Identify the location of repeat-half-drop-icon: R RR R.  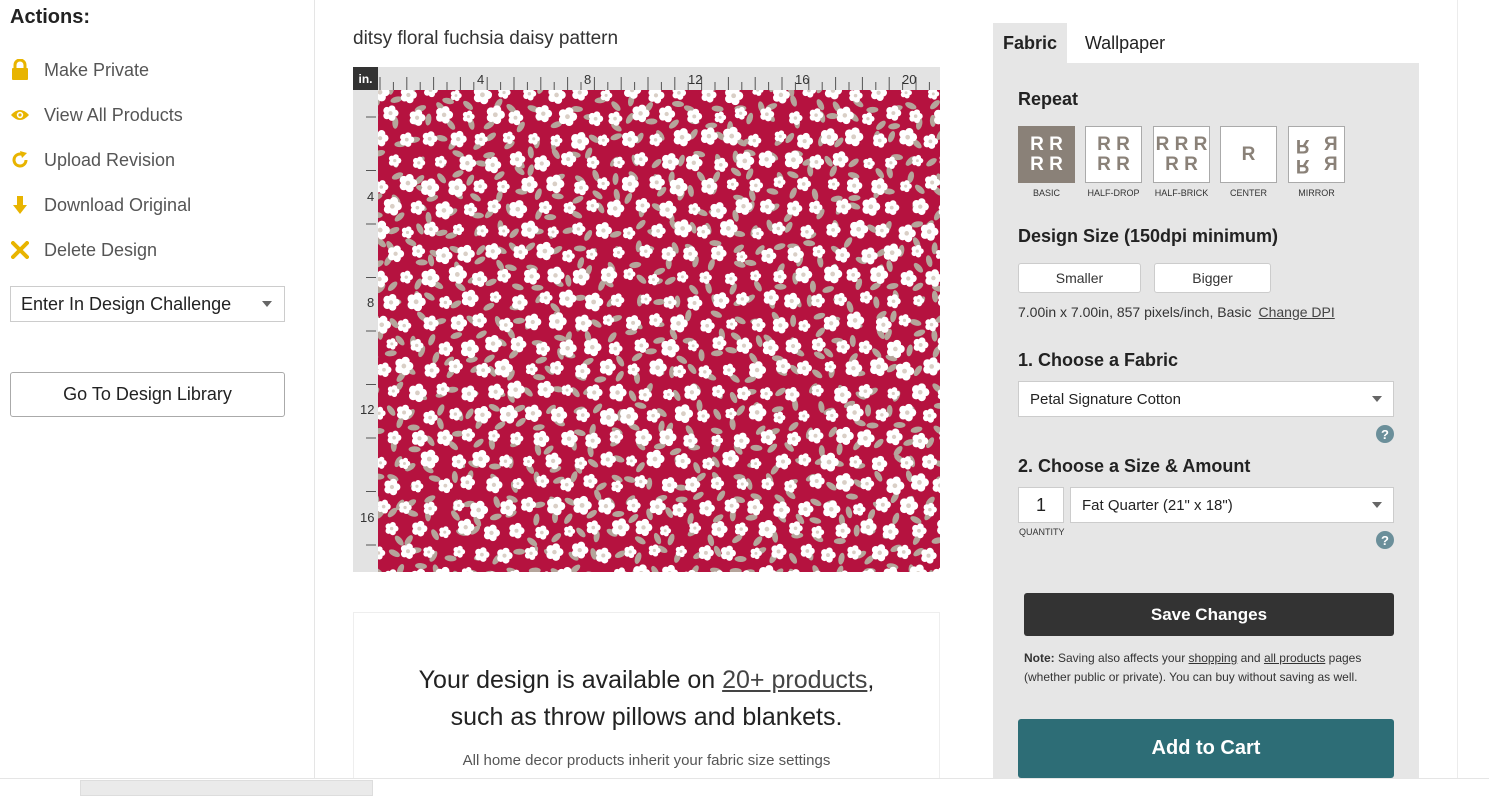
(1113, 154).